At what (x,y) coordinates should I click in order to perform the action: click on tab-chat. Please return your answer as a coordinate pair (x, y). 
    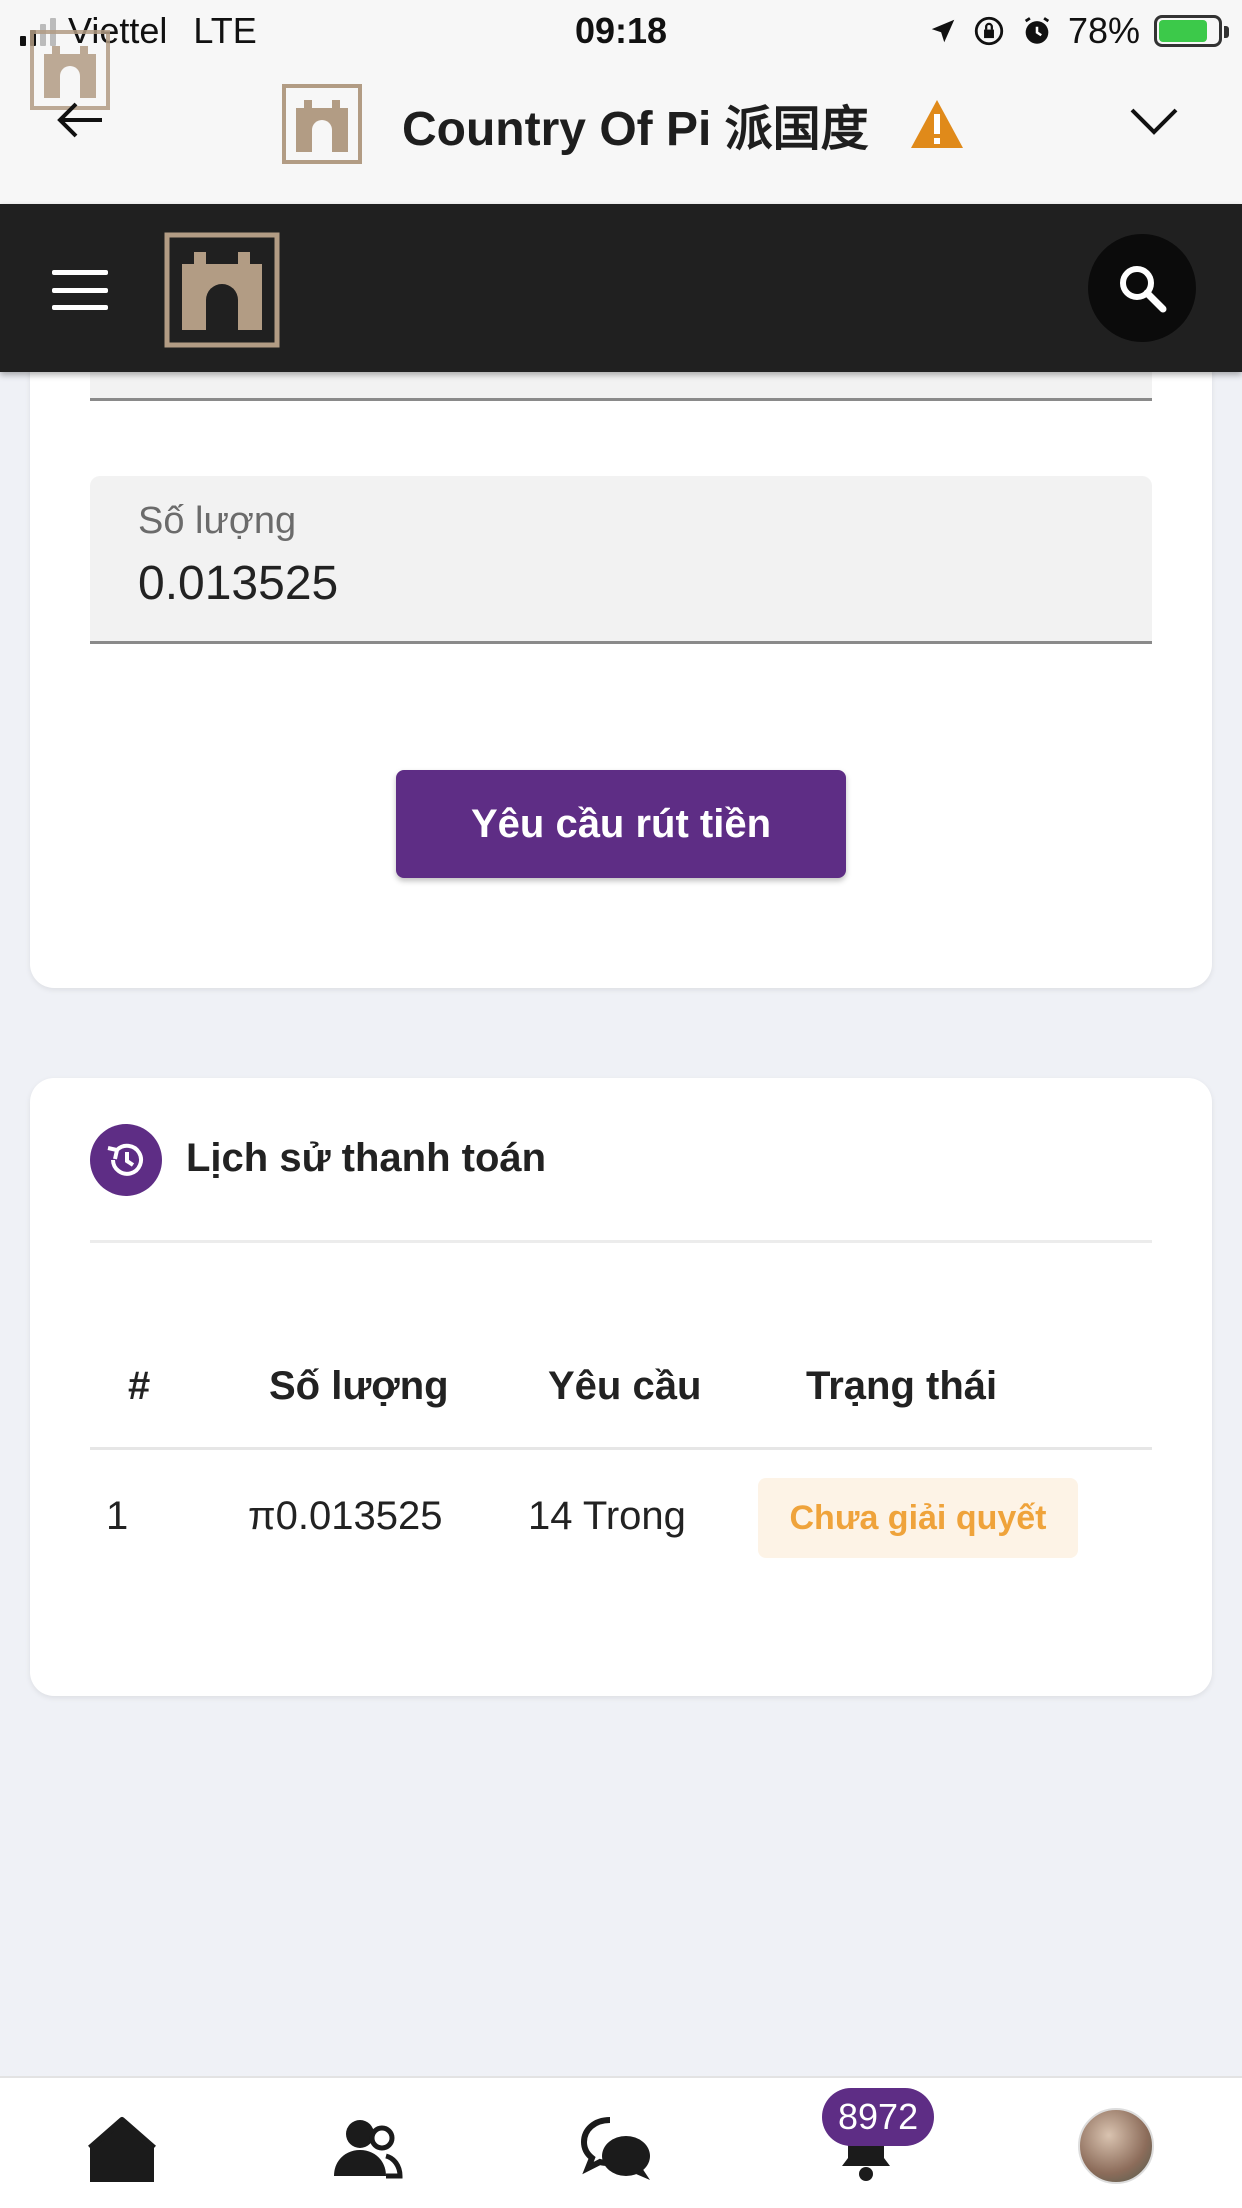
    Looking at the image, I should click on (616, 2150).